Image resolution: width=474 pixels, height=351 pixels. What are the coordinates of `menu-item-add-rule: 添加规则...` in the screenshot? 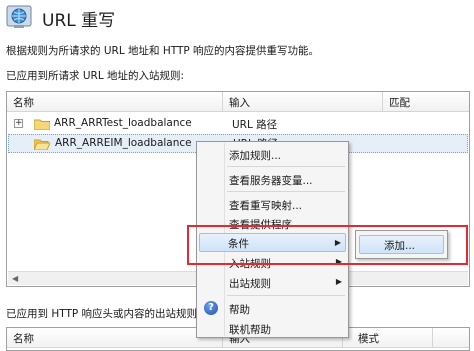 It's located at (272, 154).